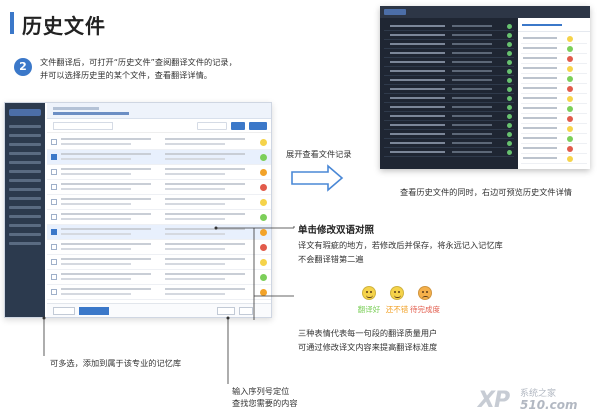 This screenshot has width=600, height=415. What do you see at coordinates (258, 126) in the screenshot?
I see `action-button` at bounding box center [258, 126].